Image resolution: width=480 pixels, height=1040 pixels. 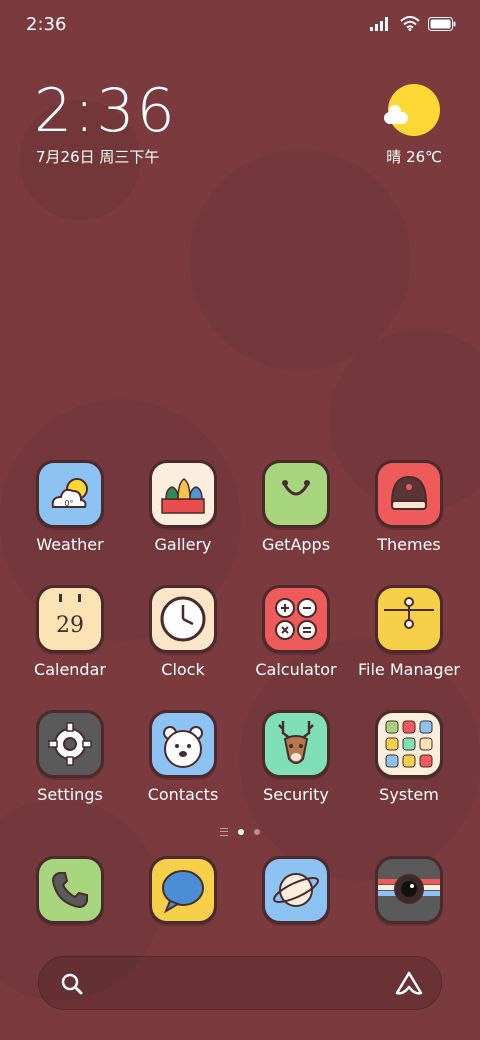 What do you see at coordinates (409, 619) in the screenshot?
I see `file-manager-icon` at bounding box center [409, 619].